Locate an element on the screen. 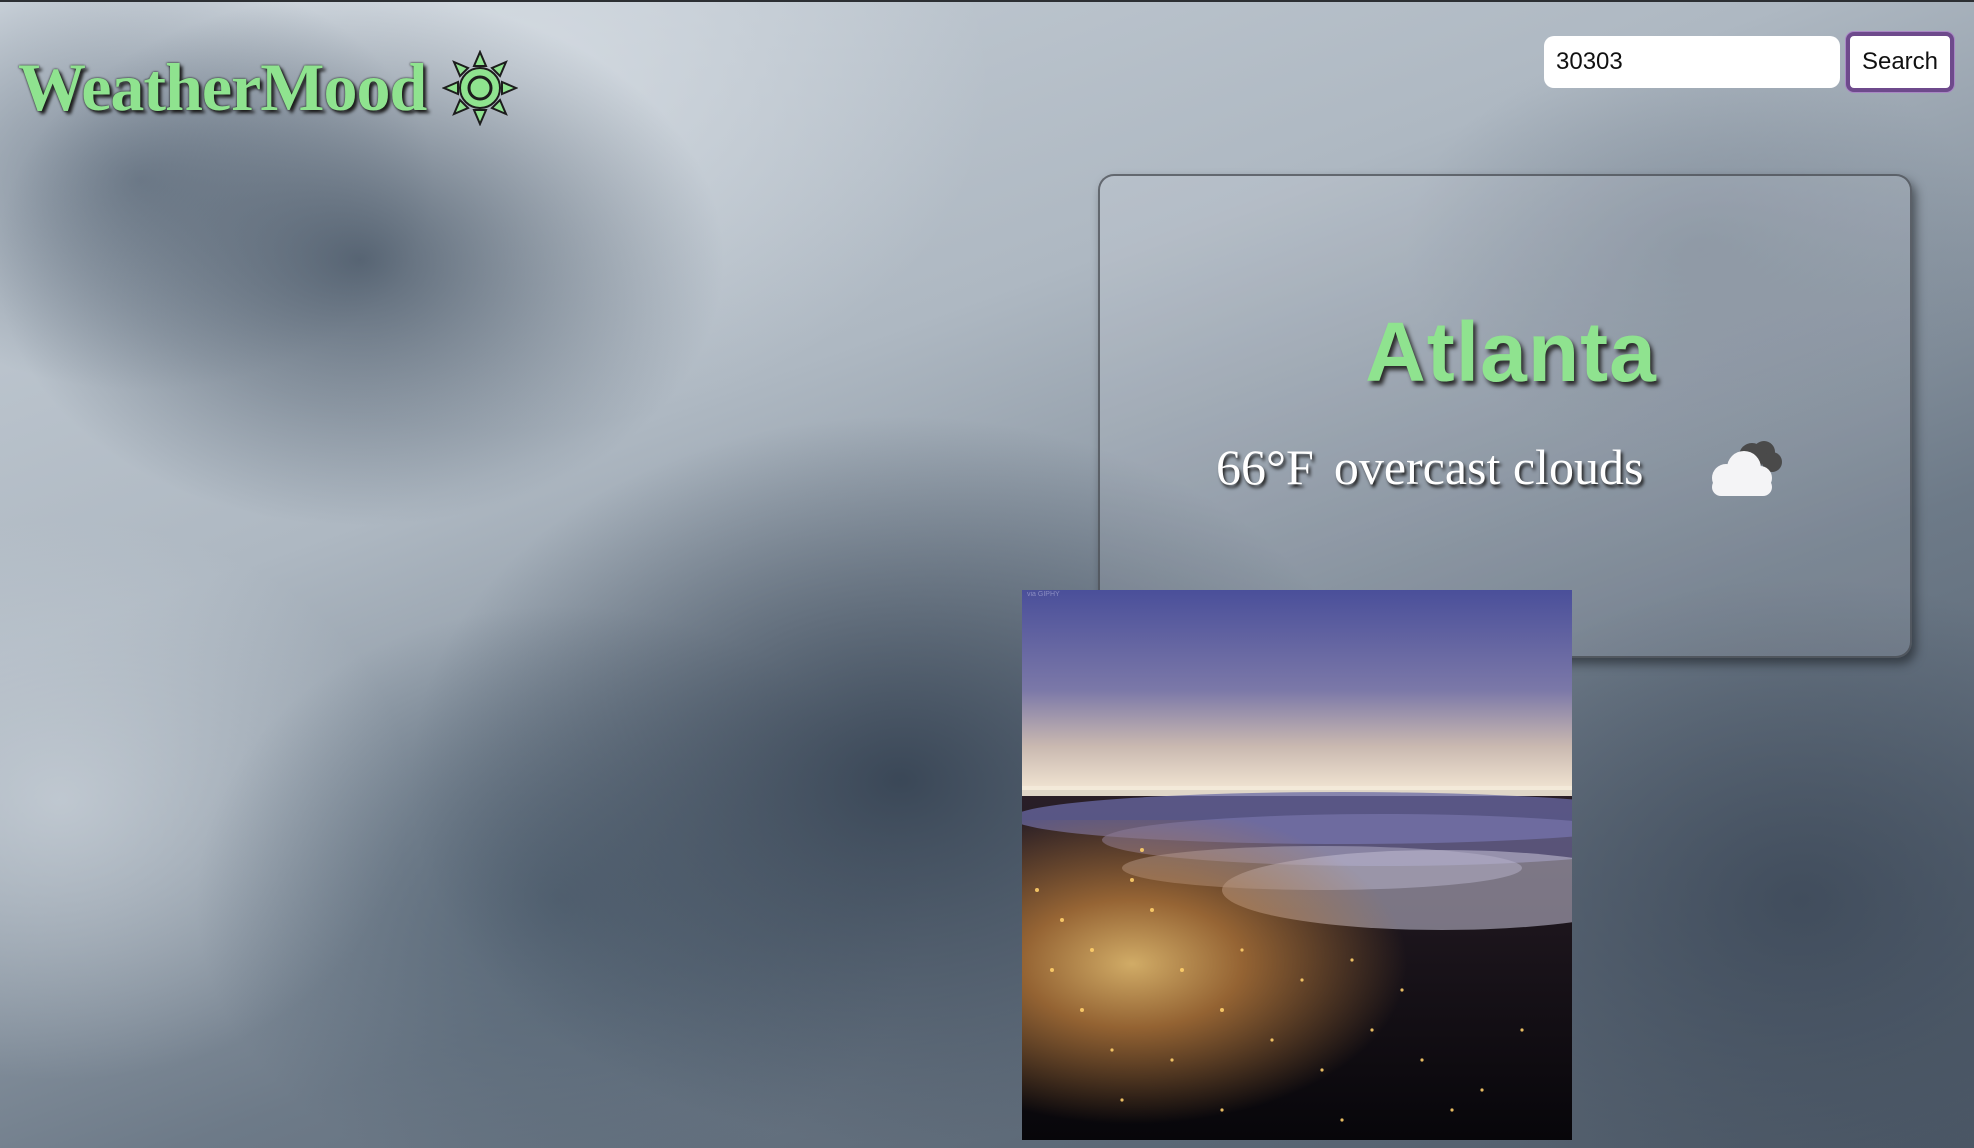 The image size is (1974, 1148). top-border is located at coordinates (987, 1).